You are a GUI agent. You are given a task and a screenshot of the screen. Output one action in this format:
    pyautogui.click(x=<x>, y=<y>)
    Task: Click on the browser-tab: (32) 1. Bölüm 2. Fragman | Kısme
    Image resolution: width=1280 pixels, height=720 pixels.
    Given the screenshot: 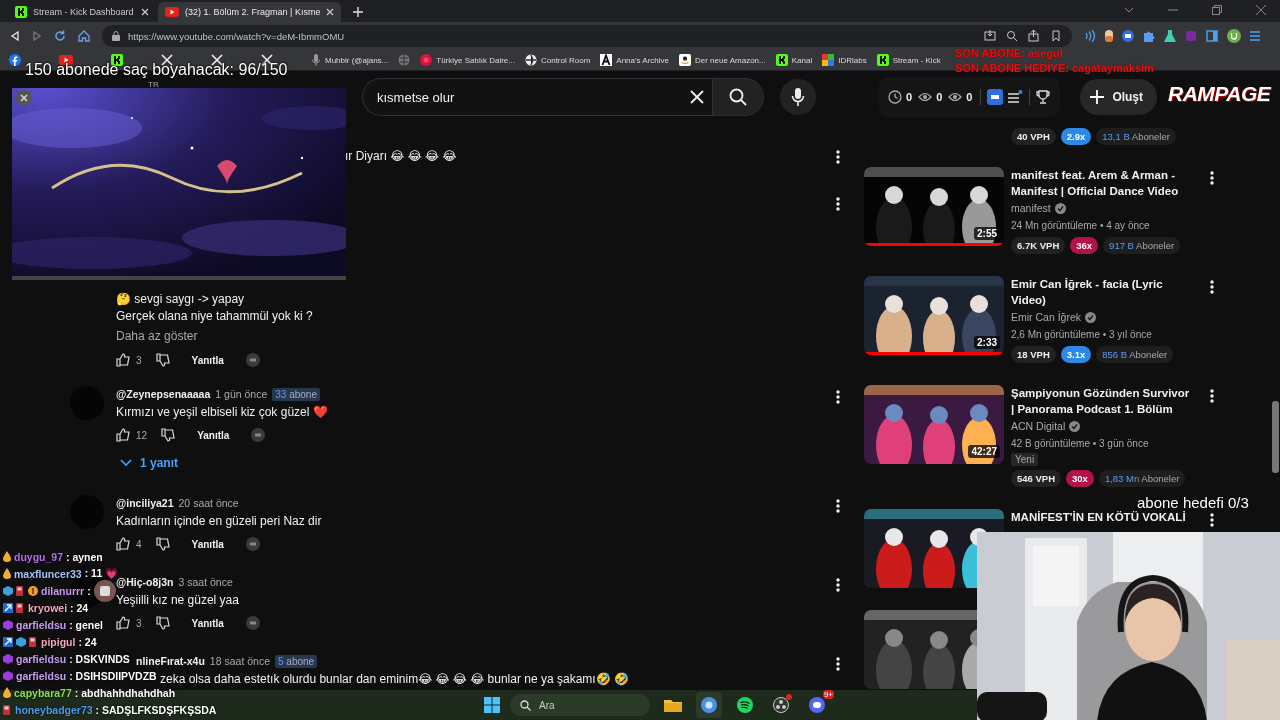 What is the action you would take?
    pyautogui.click(x=250, y=12)
    